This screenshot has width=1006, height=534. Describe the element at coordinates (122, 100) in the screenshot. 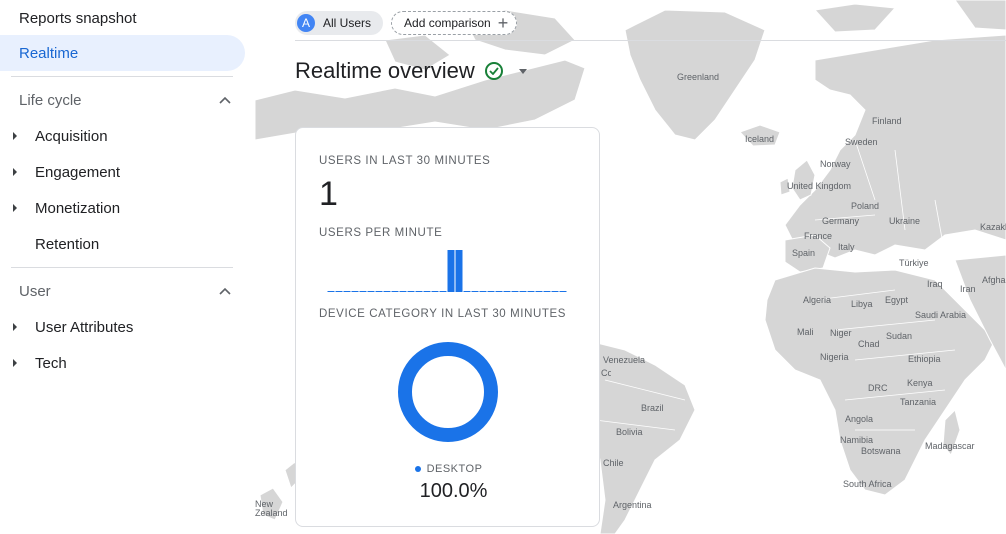

I see `section-header-life-cycle: Life cycle` at that location.